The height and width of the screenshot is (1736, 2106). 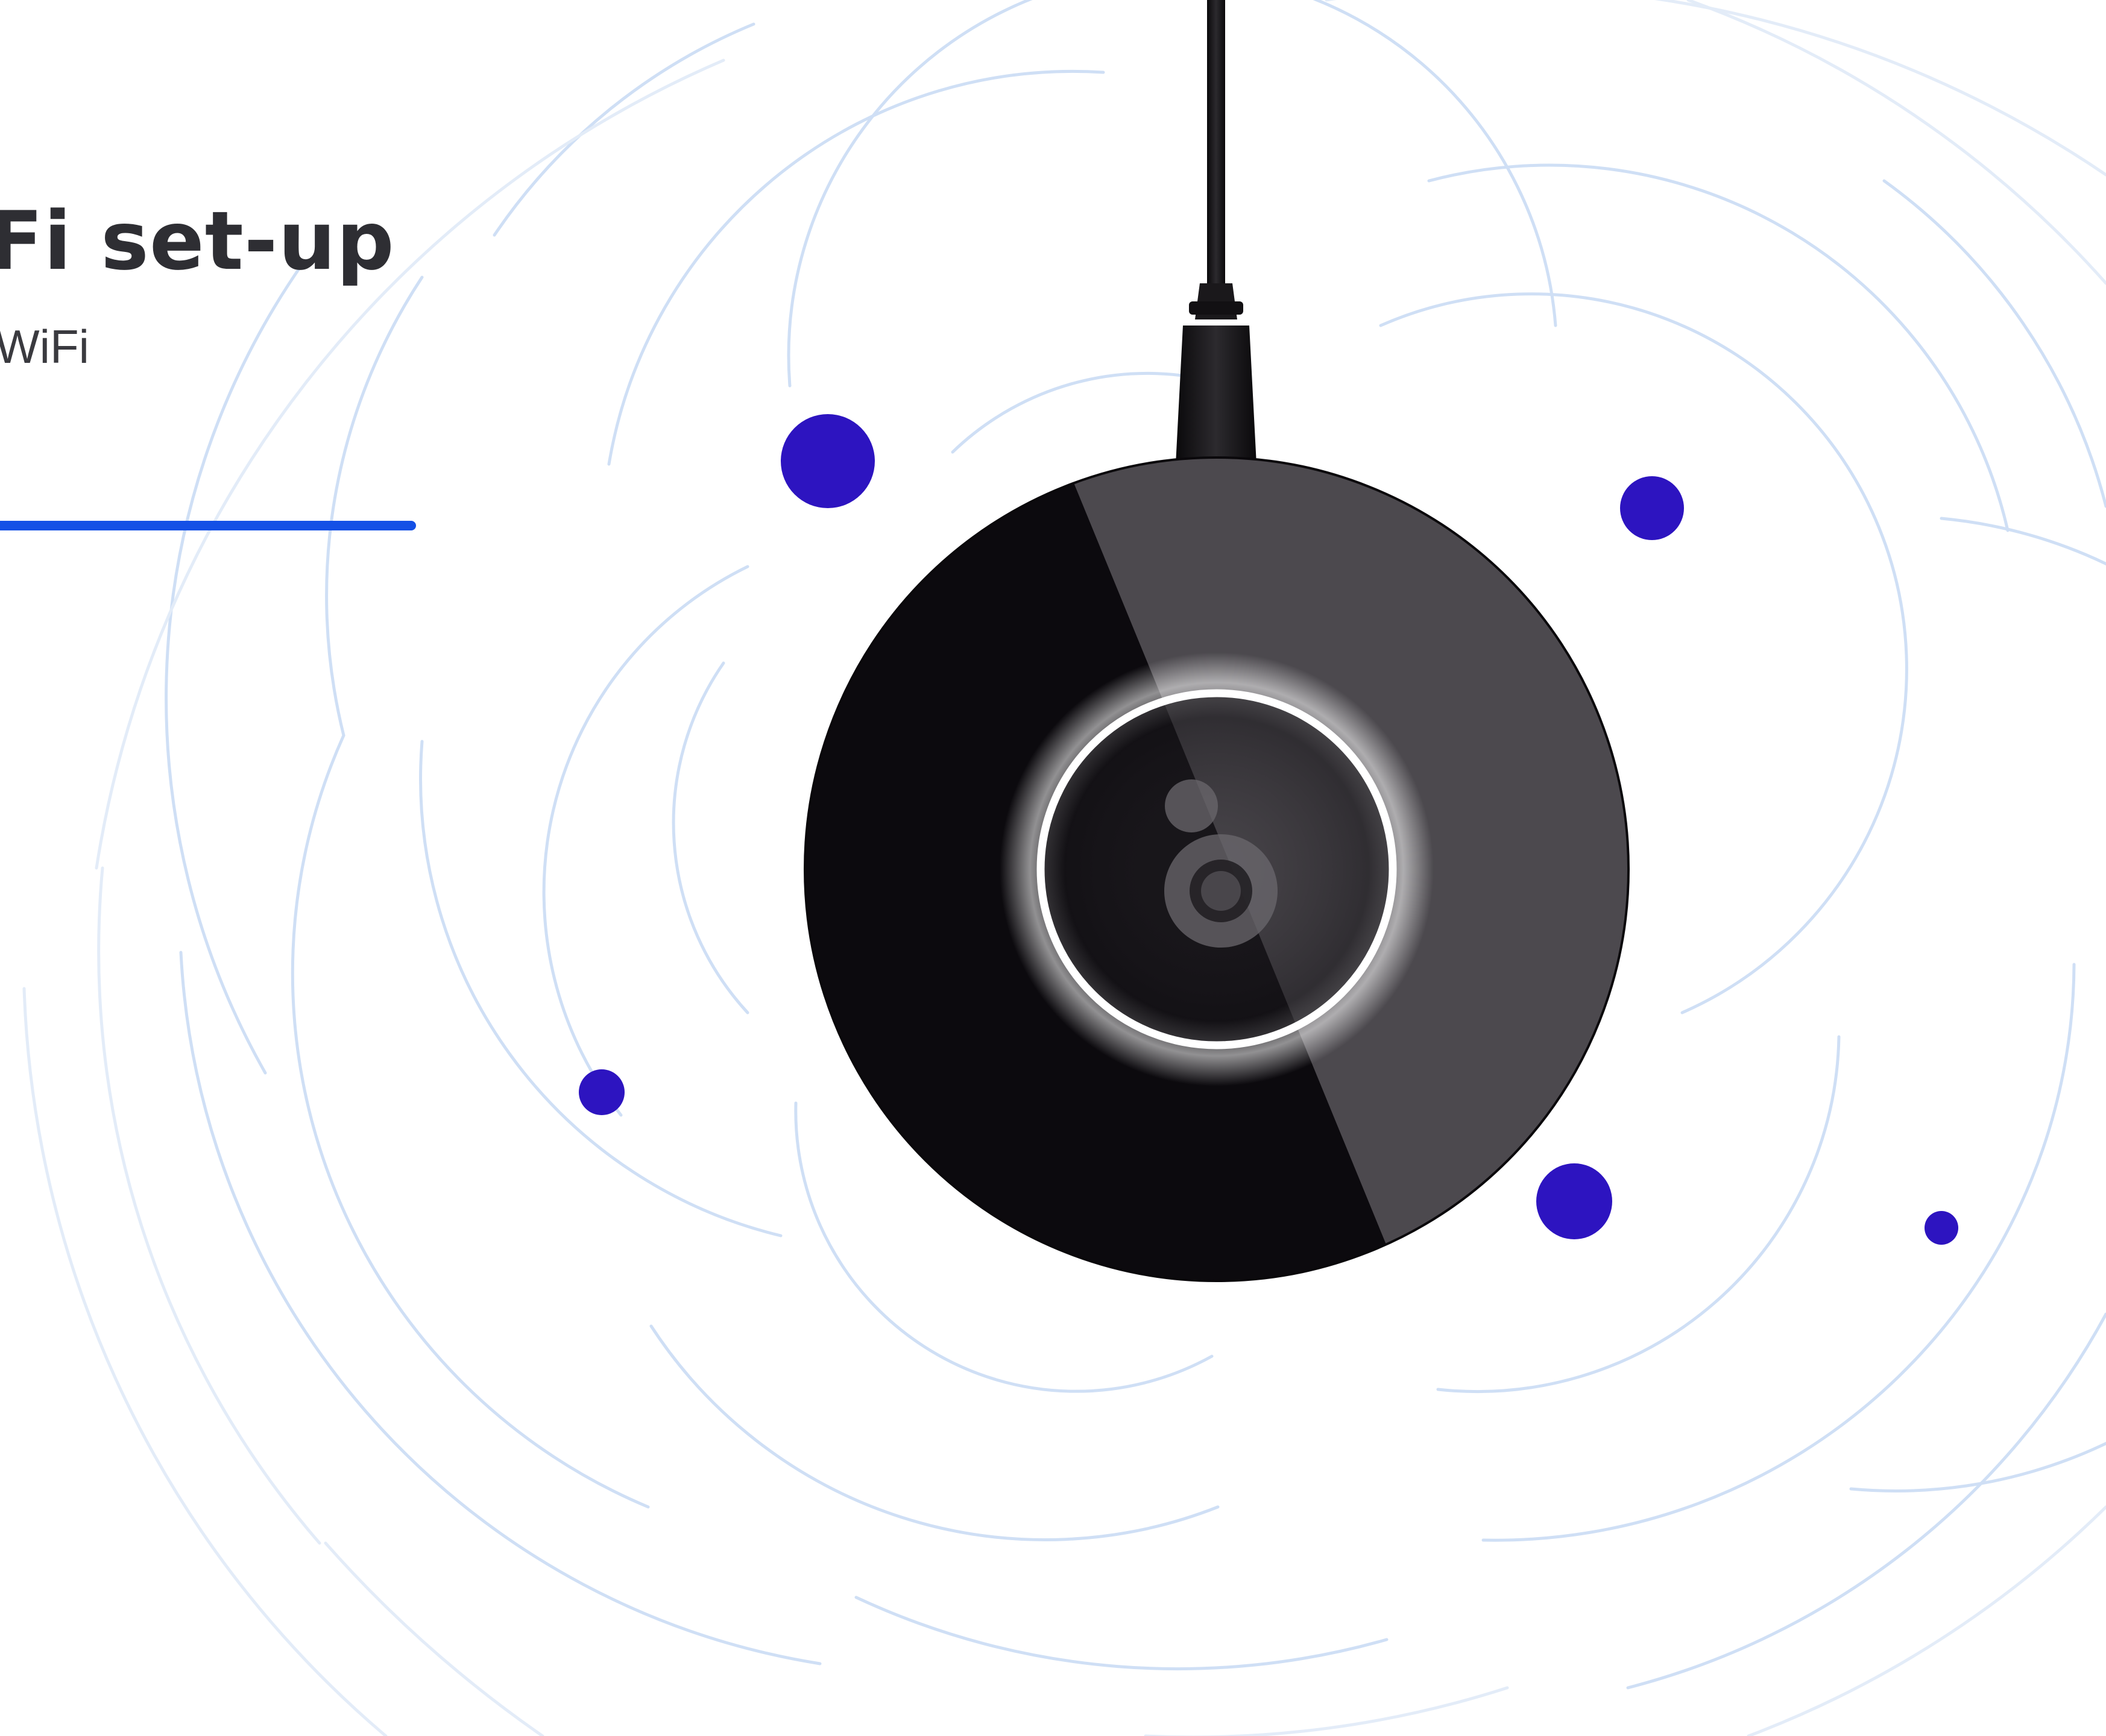 I want to click on setup-progress-bar, so click(x=208, y=525).